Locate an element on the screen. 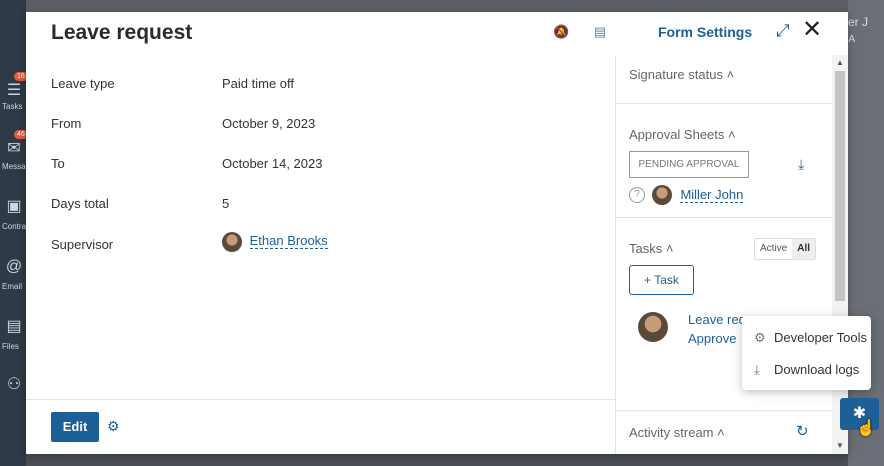 This screenshot has height=466, width=884. cursor-icon: ☝ is located at coordinates (866, 428).